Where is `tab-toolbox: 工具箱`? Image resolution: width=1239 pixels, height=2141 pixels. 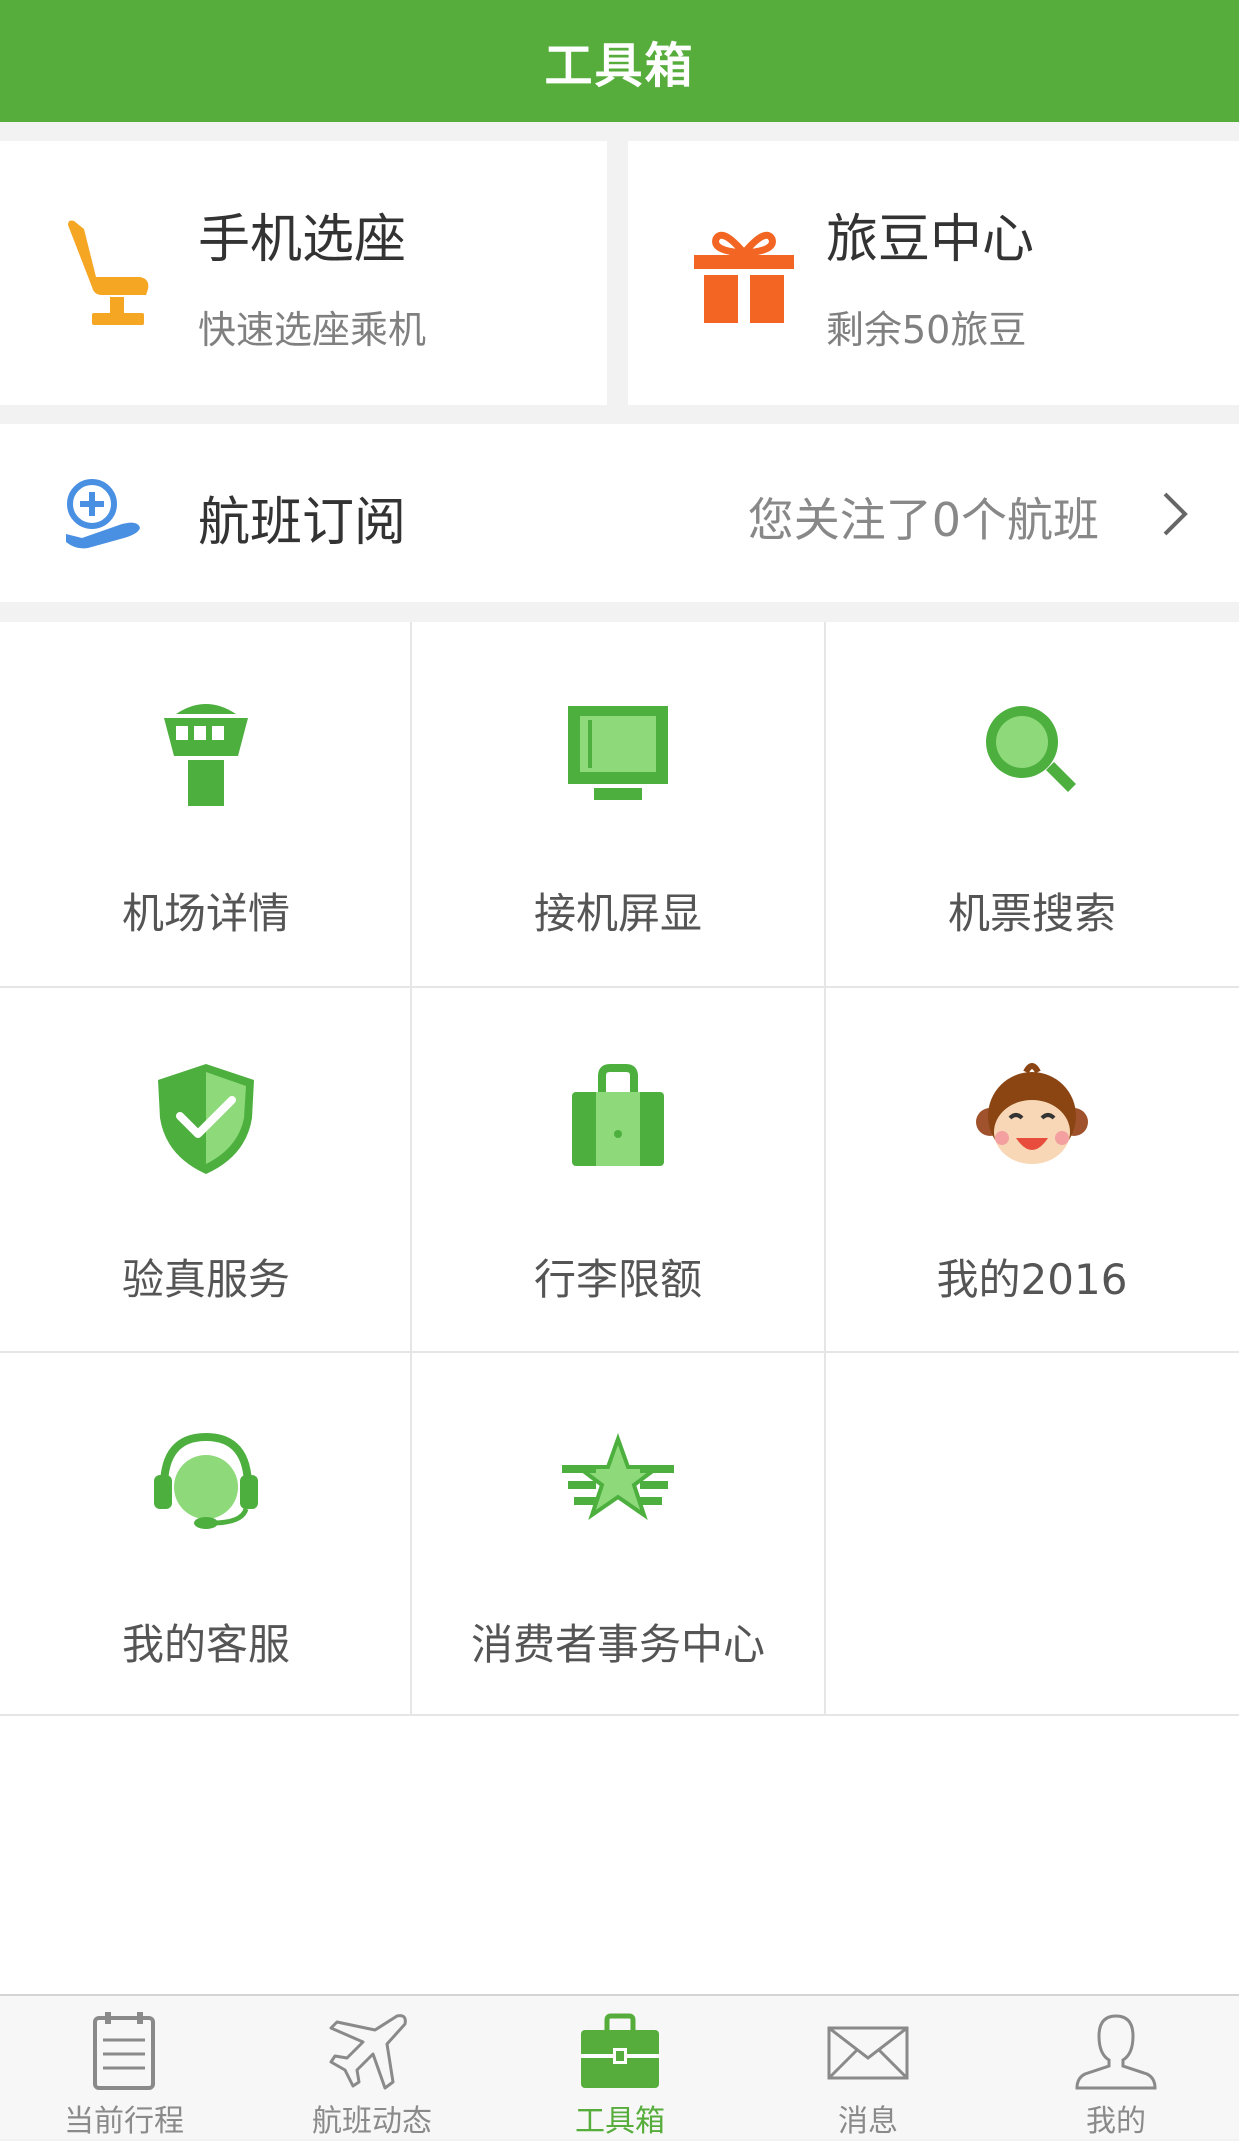
tab-toolbox: 工具箱 is located at coordinates (620, 2068).